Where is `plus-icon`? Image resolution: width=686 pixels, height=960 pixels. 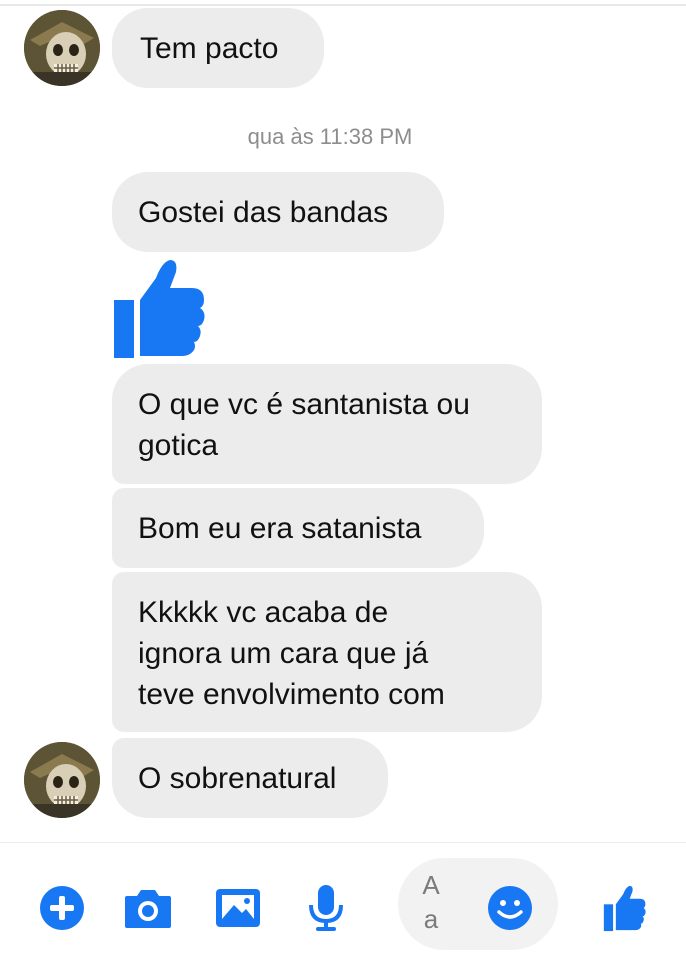 plus-icon is located at coordinates (62, 908).